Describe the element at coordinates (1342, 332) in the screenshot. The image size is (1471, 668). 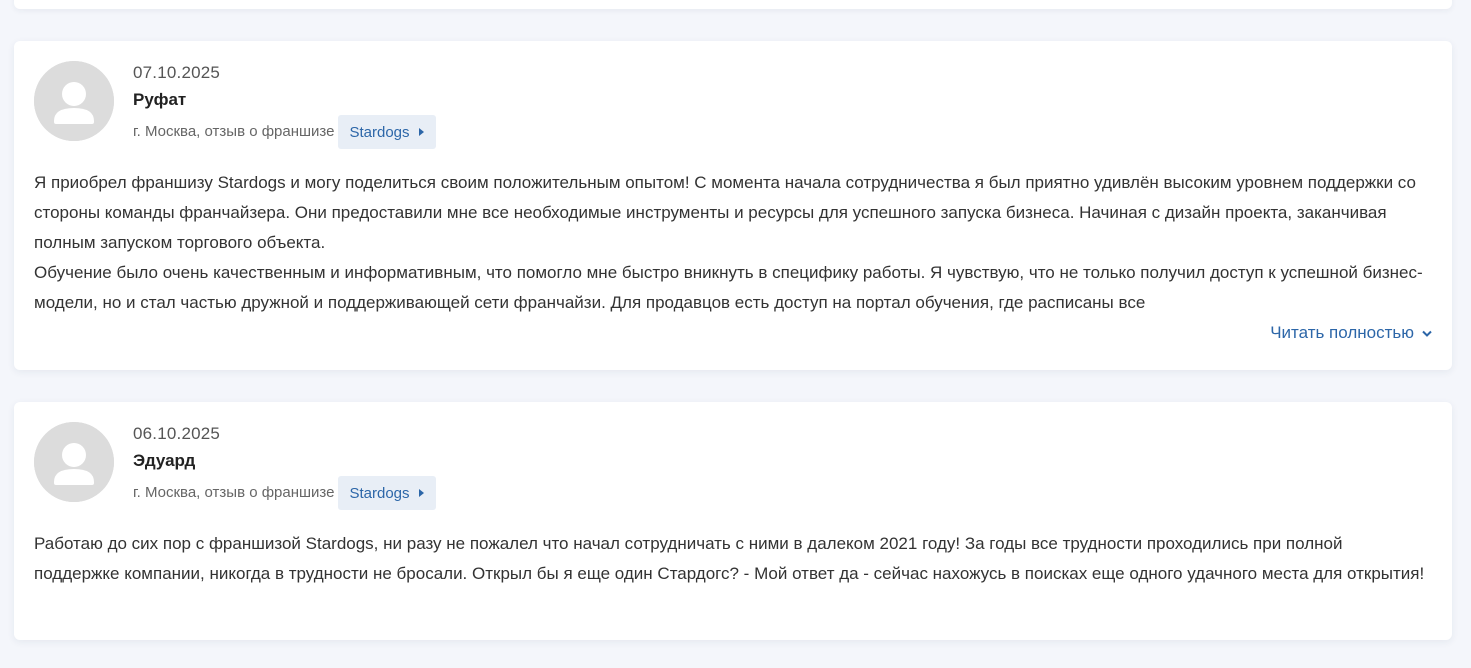
I see `read-more-label: Читать полностью` at that location.